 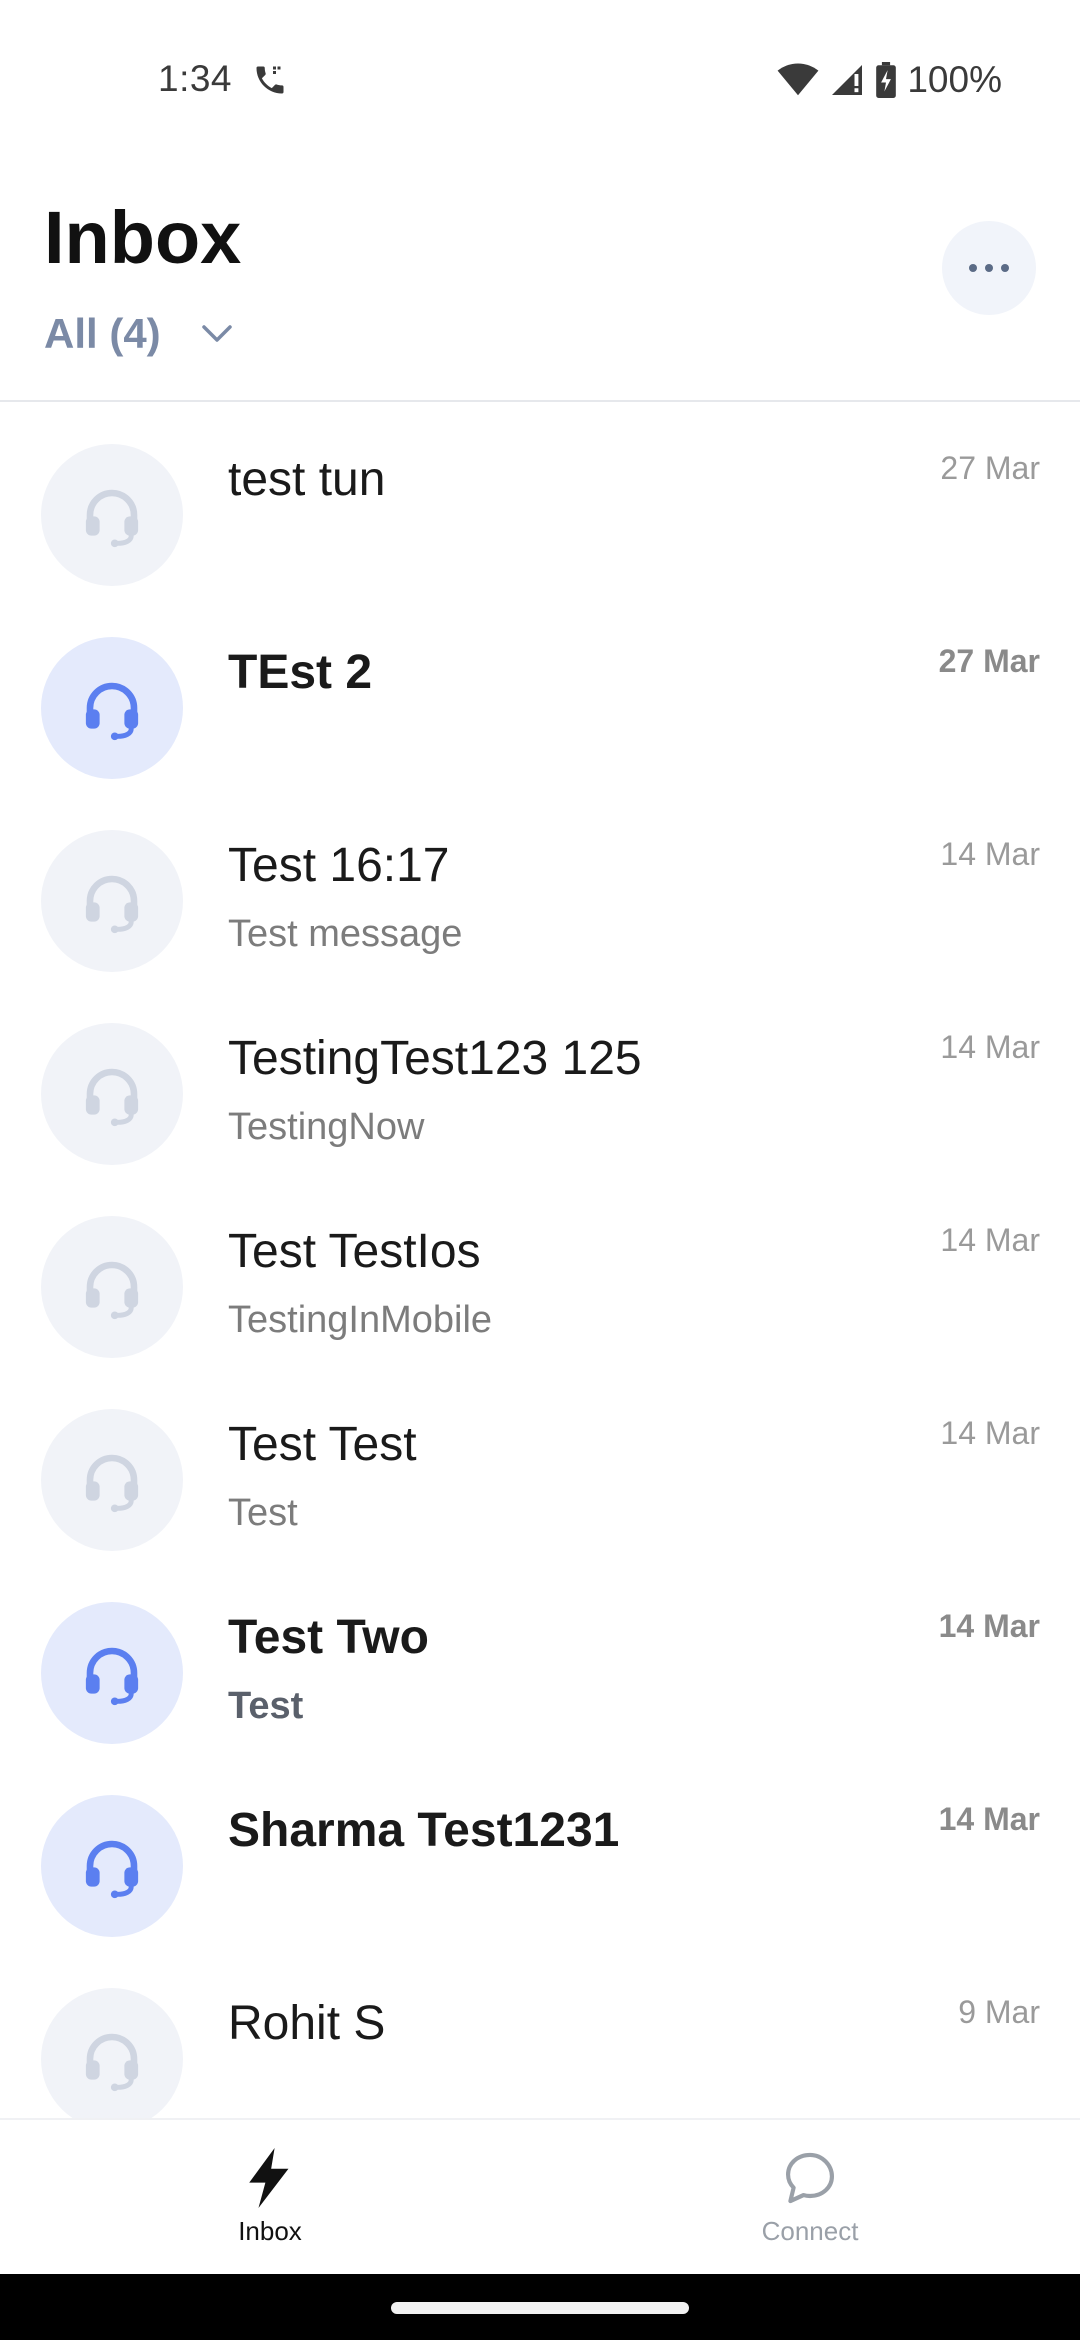 I want to click on conversation-name: Rohit S, so click(x=307, y=2023).